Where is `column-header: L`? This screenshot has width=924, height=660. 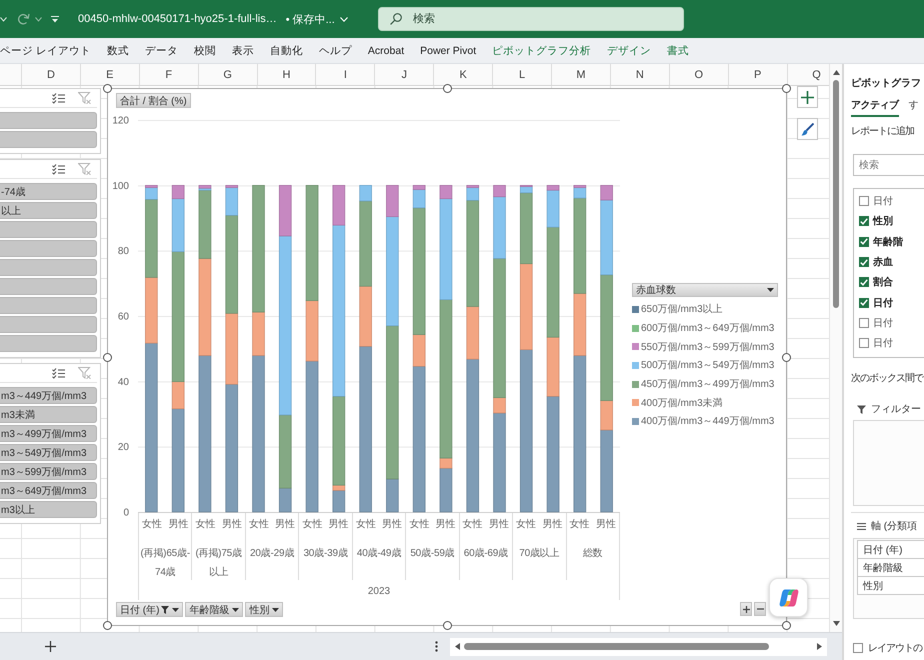
column-header: L is located at coordinates (522, 74).